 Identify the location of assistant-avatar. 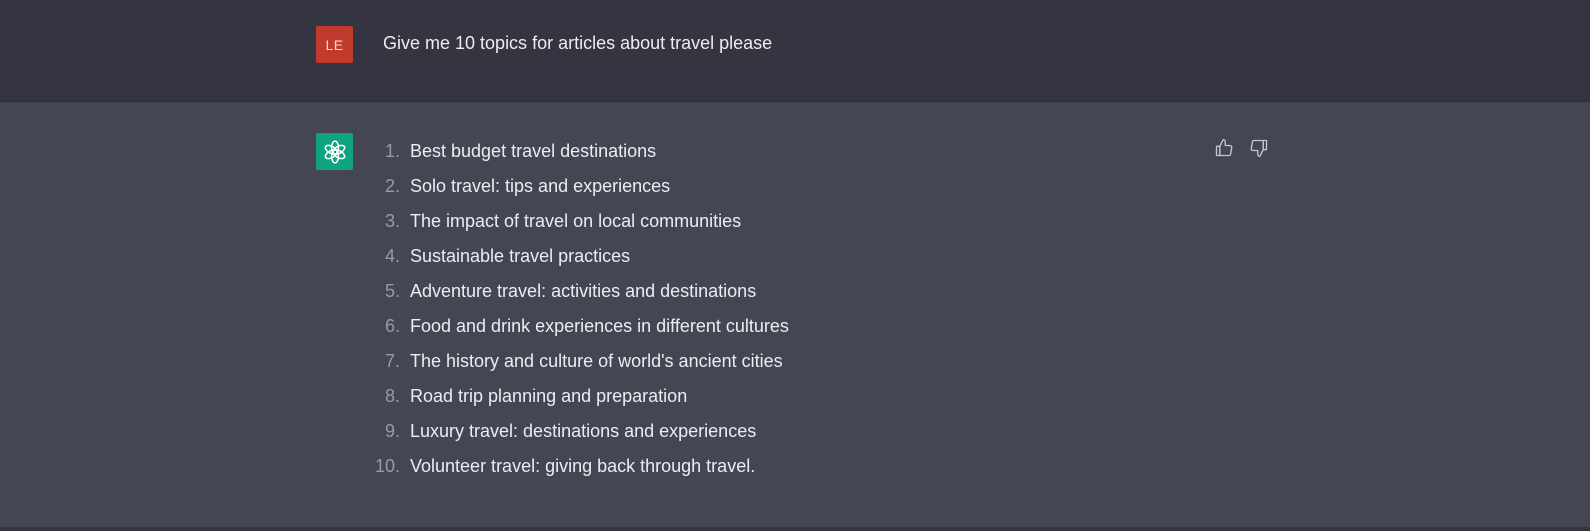
(334, 151).